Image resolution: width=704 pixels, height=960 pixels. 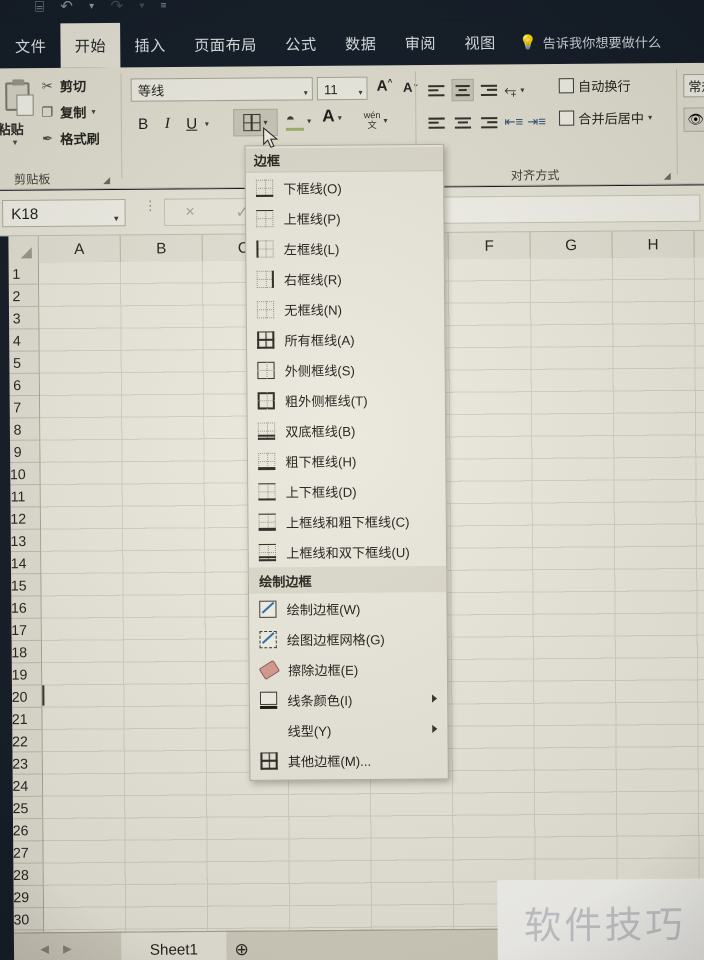 I want to click on sheet-tab-label: Sheet1, so click(x=174, y=949).